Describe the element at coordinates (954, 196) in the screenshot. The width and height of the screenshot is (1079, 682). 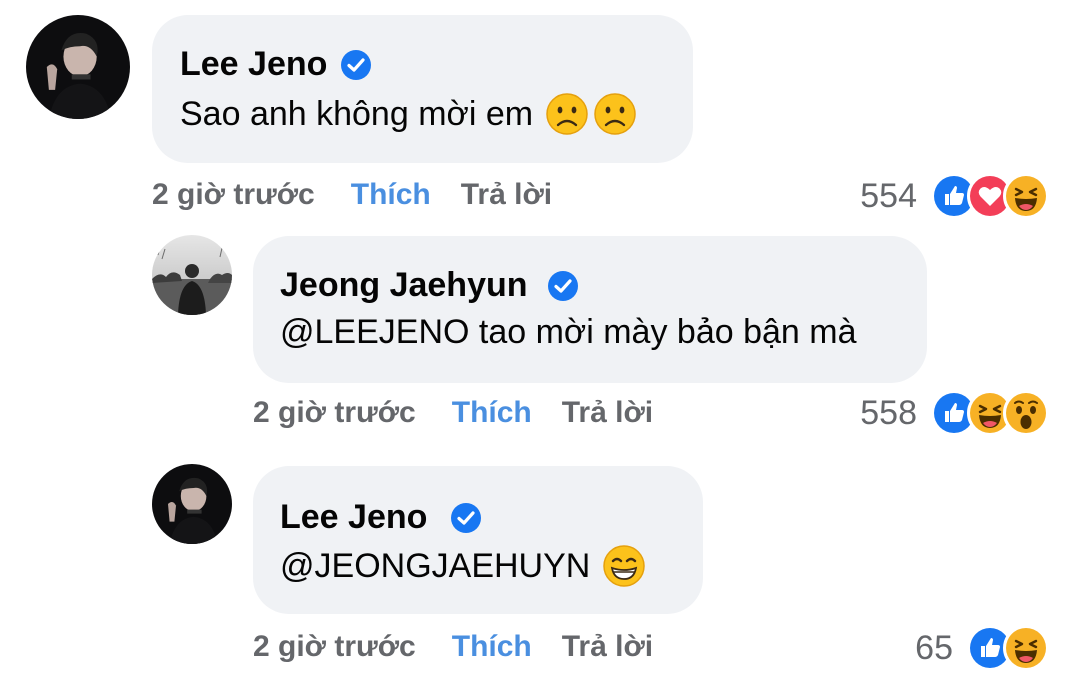
I see `reaction-summary: 554` at that location.